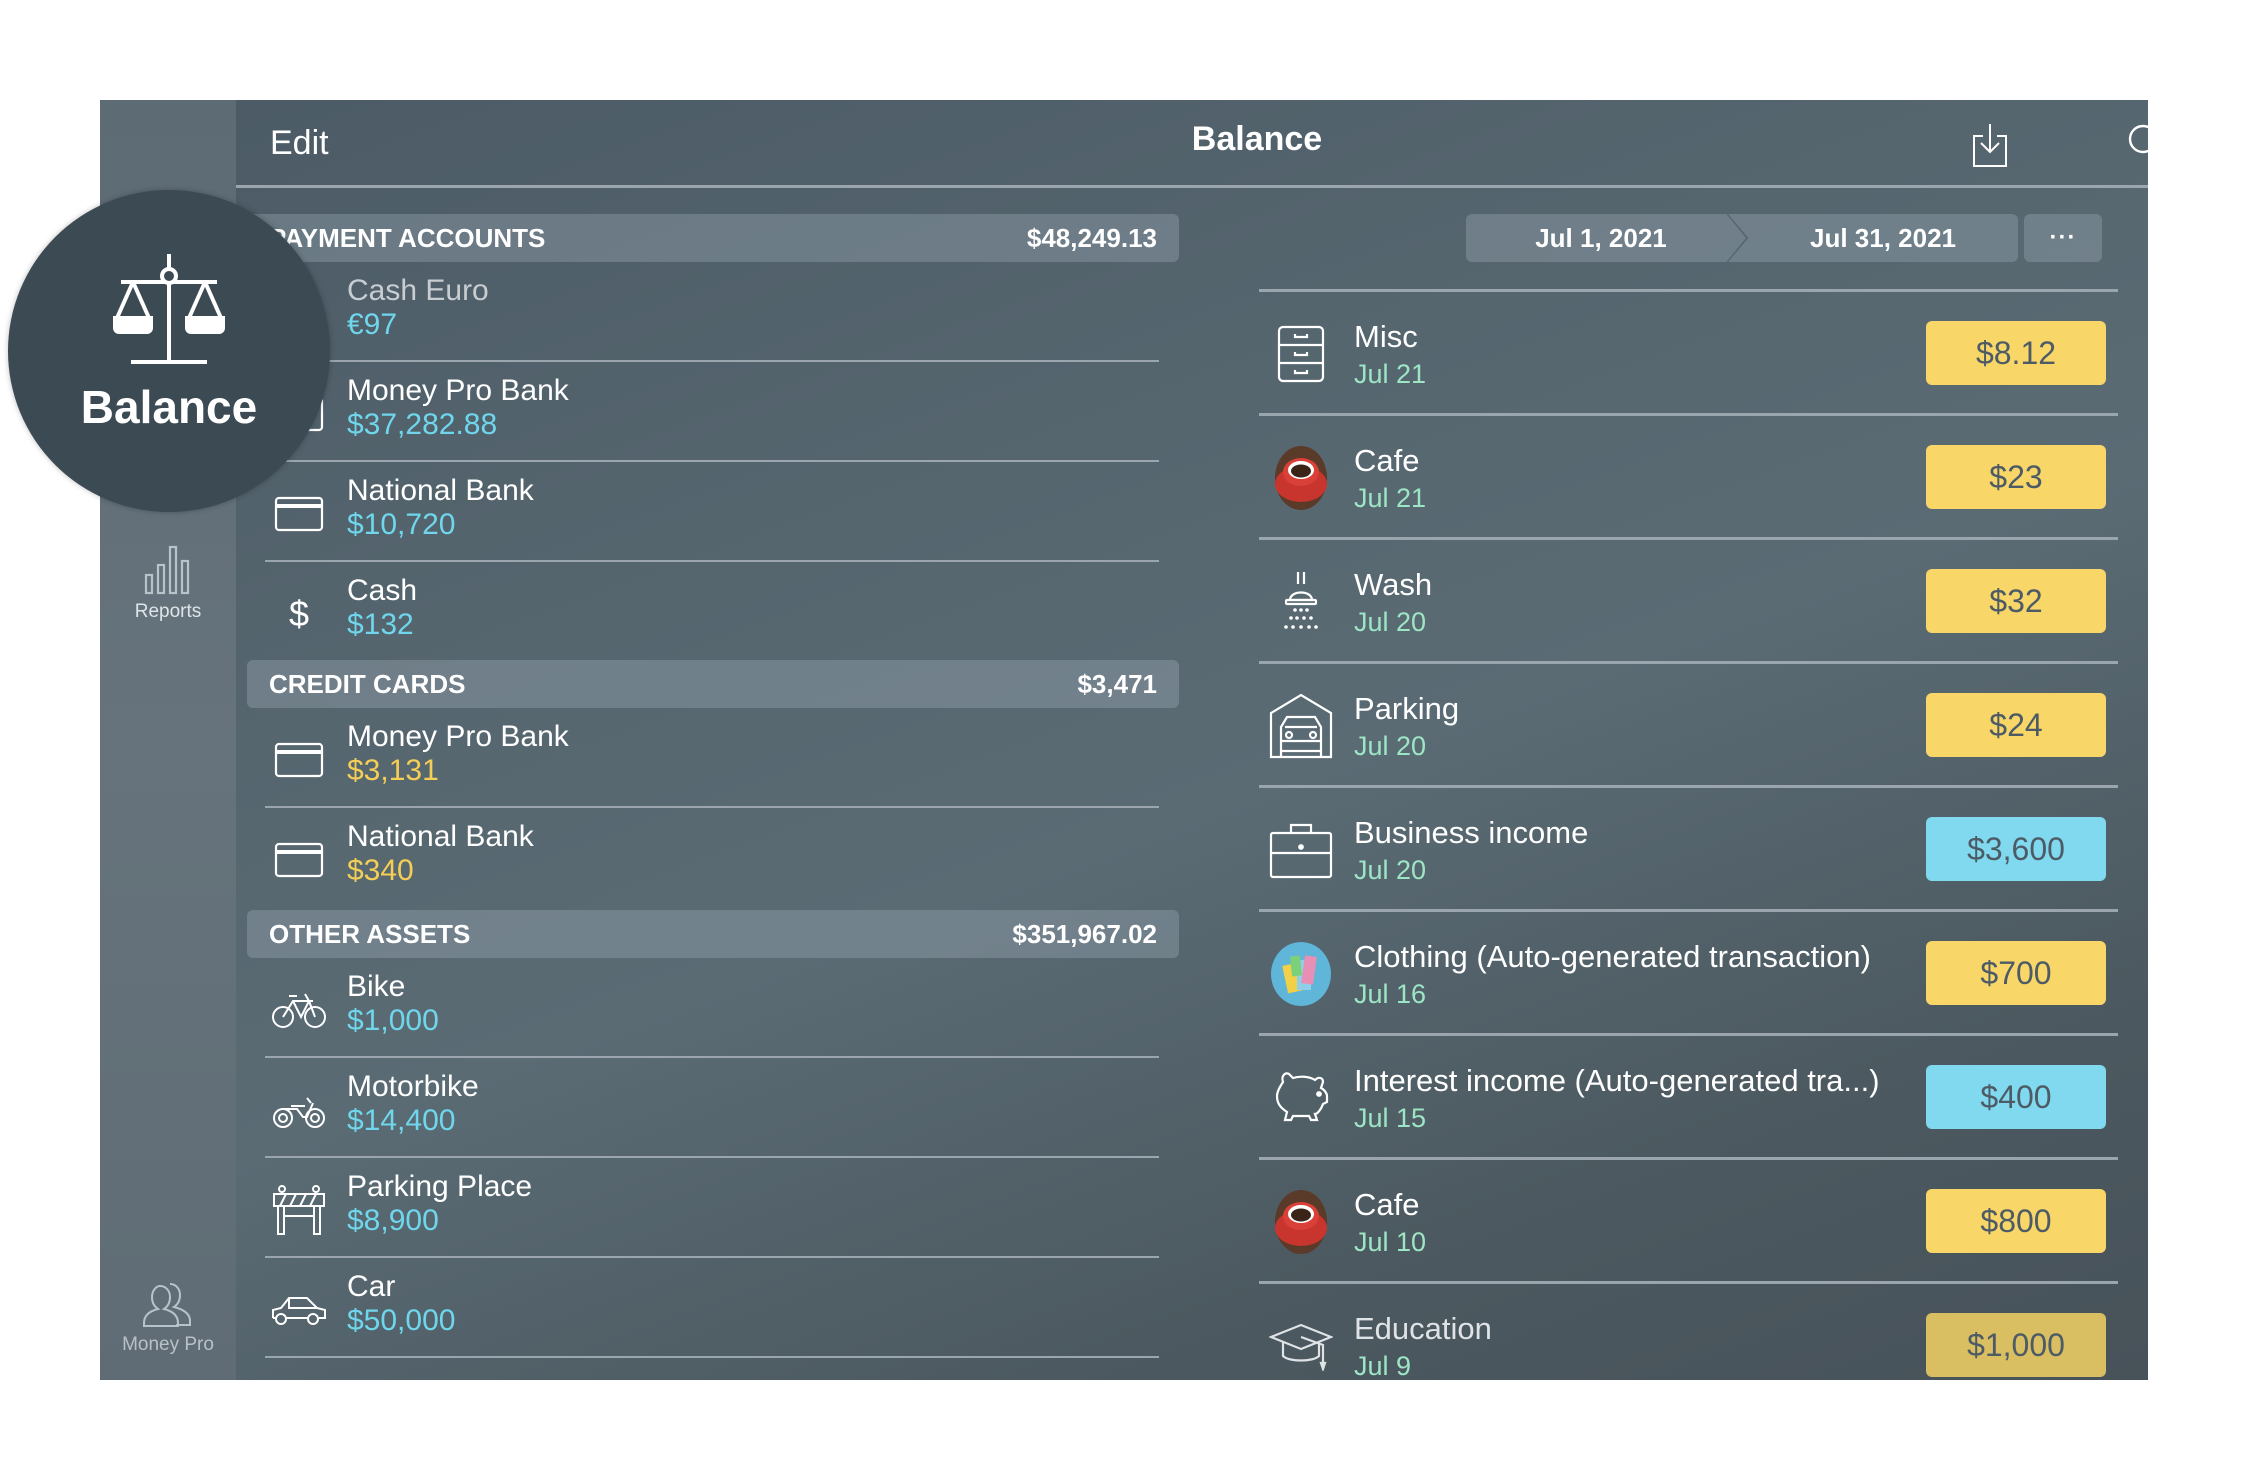 Image resolution: width=2248 pixels, height=1480 pixels. Describe the element at coordinates (168, 611) in the screenshot. I see `sidebar-item-label: Reports` at that location.